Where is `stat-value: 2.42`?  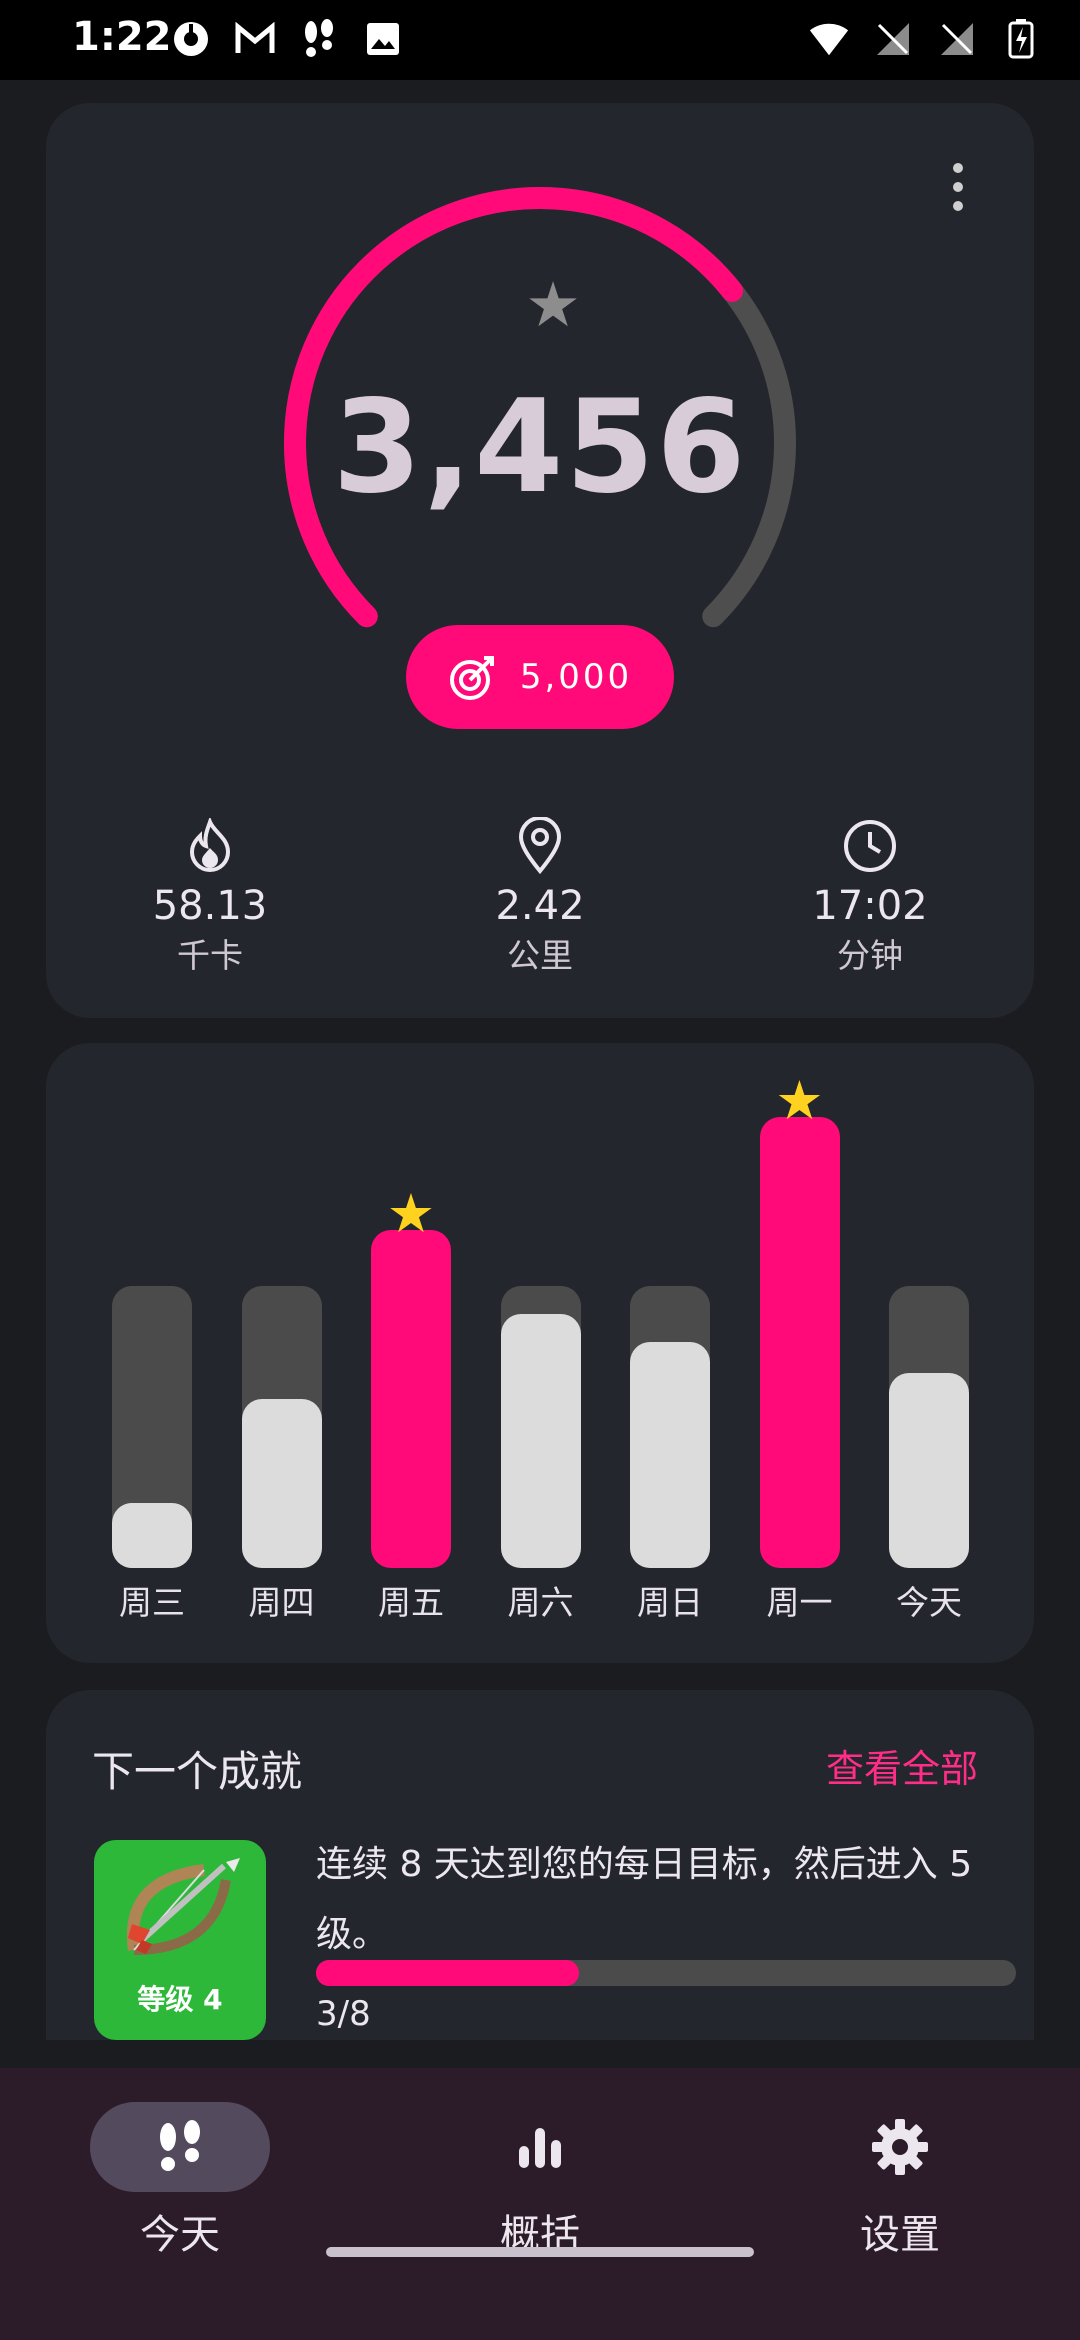 stat-value: 2.42 is located at coordinates (540, 906).